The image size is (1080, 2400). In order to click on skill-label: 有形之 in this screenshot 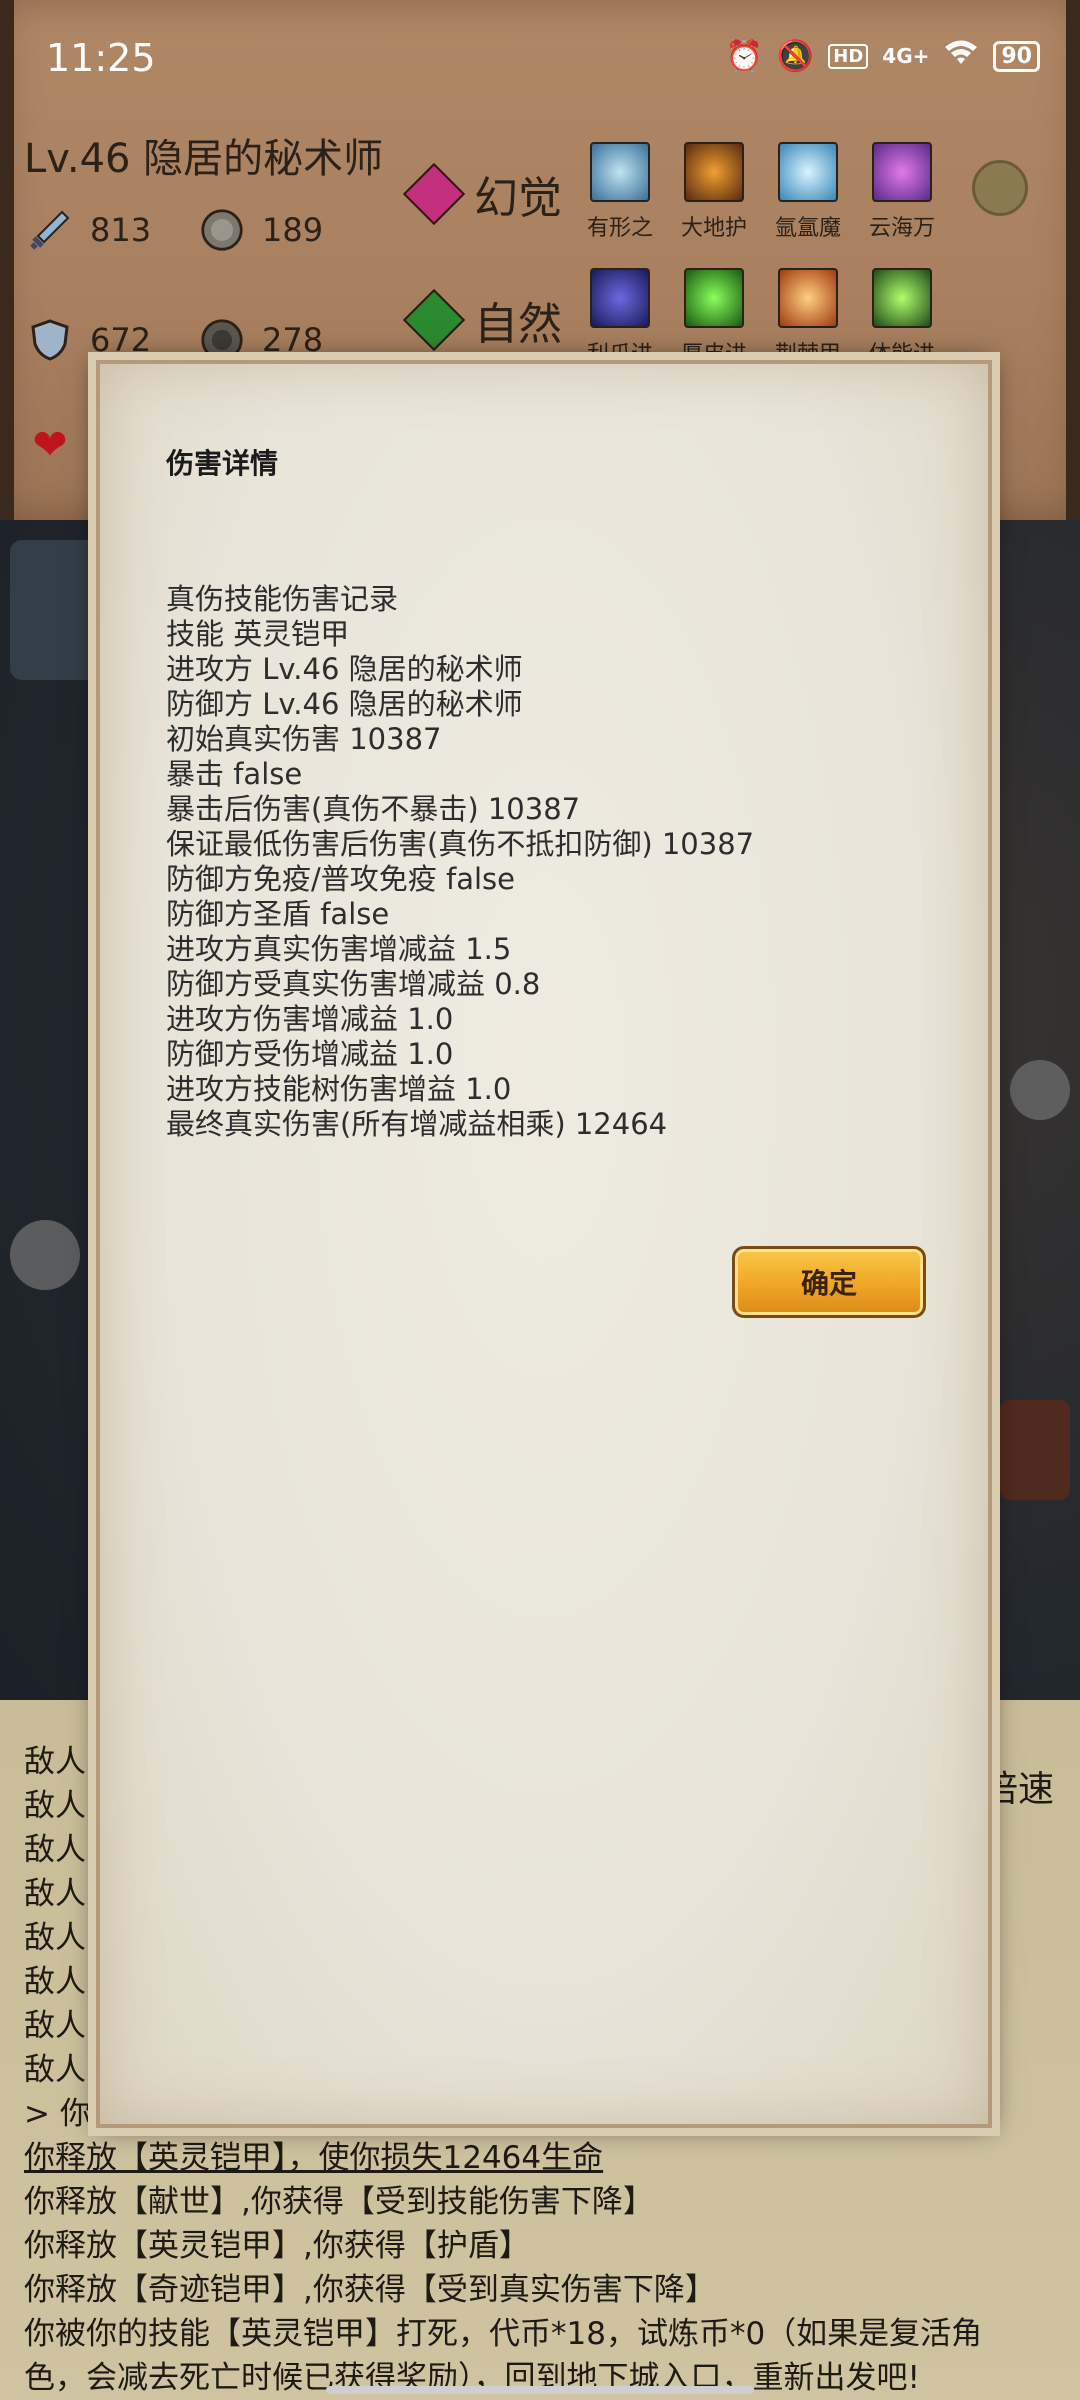, I will do `click(619, 228)`.